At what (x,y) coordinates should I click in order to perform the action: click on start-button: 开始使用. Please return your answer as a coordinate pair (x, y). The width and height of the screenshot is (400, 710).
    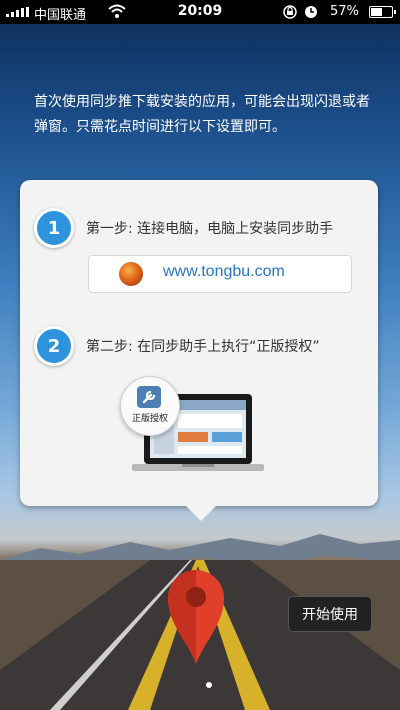
    Looking at the image, I should click on (330, 614).